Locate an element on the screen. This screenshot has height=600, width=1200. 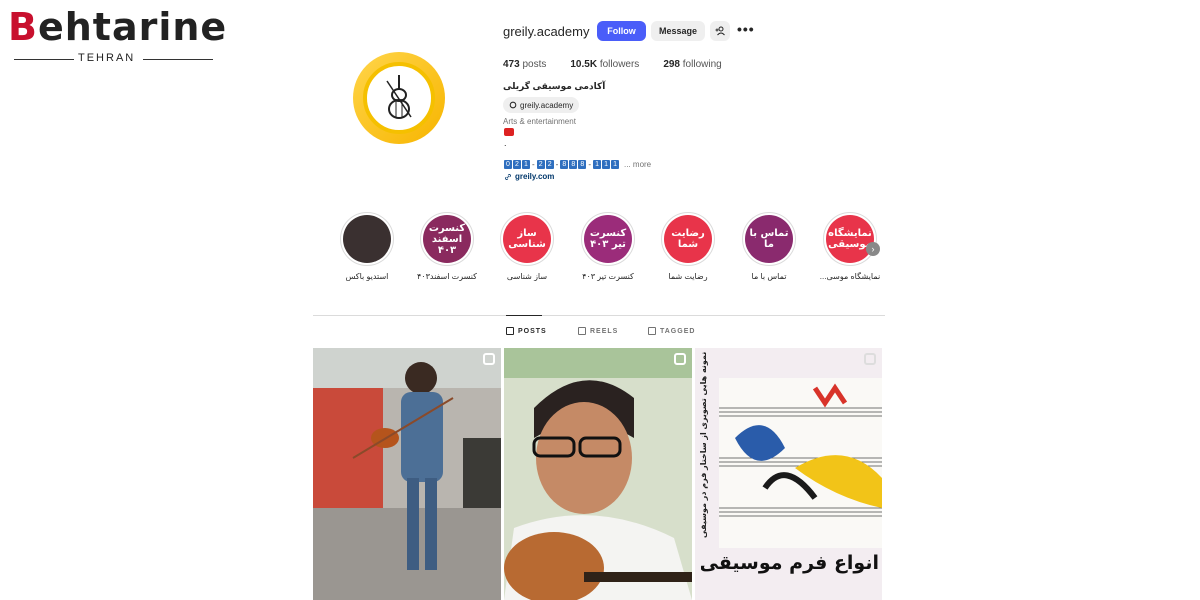
highlight-concert-esfand: کنسرت اسفند ۴۰۳ کنسرت اسفند۴۰۳ is located at coordinates (447, 246).